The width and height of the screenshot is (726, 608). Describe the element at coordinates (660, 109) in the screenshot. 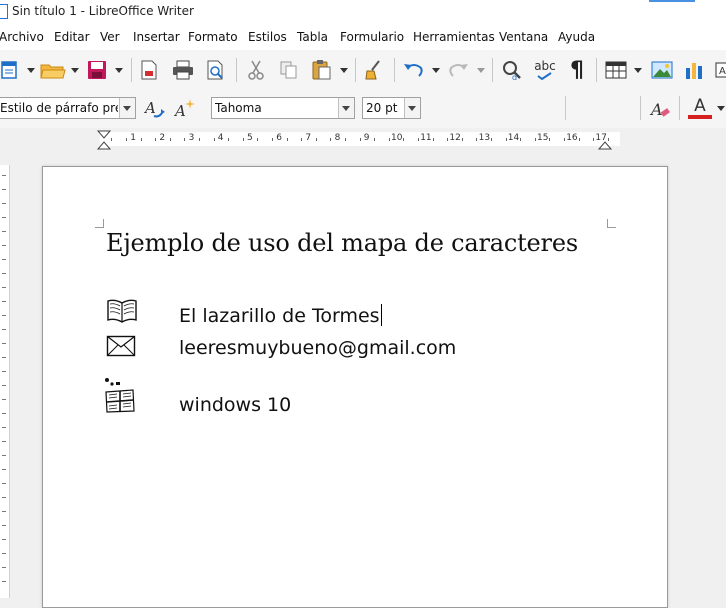

I see `clear-formatting-icon: A` at that location.